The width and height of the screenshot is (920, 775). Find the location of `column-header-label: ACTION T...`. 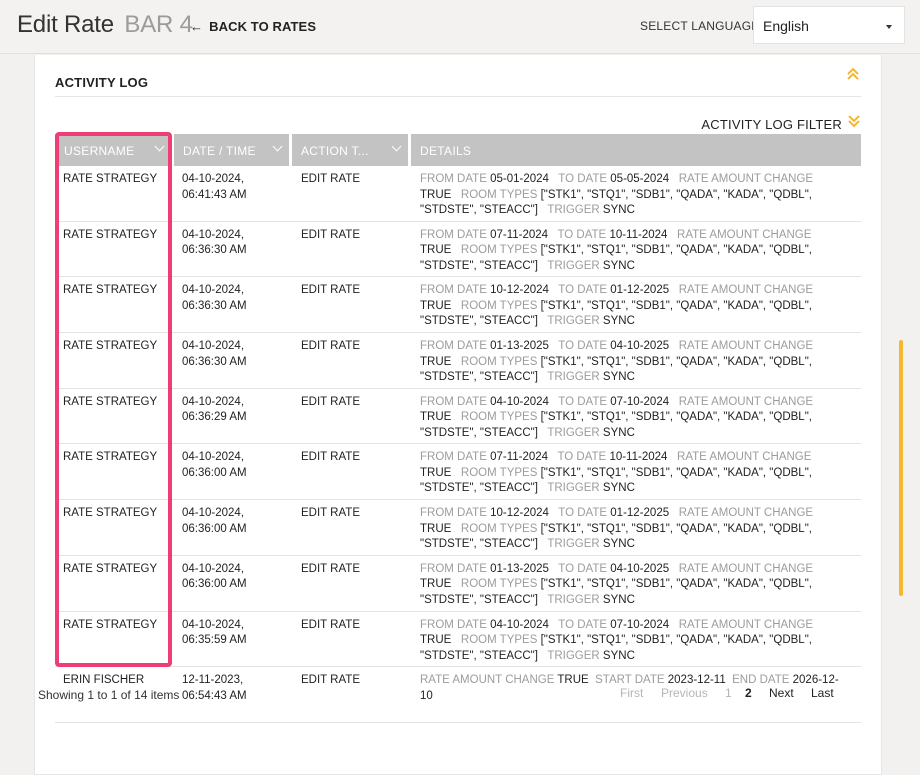

column-header-label: ACTION T... is located at coordinates (335, 151).